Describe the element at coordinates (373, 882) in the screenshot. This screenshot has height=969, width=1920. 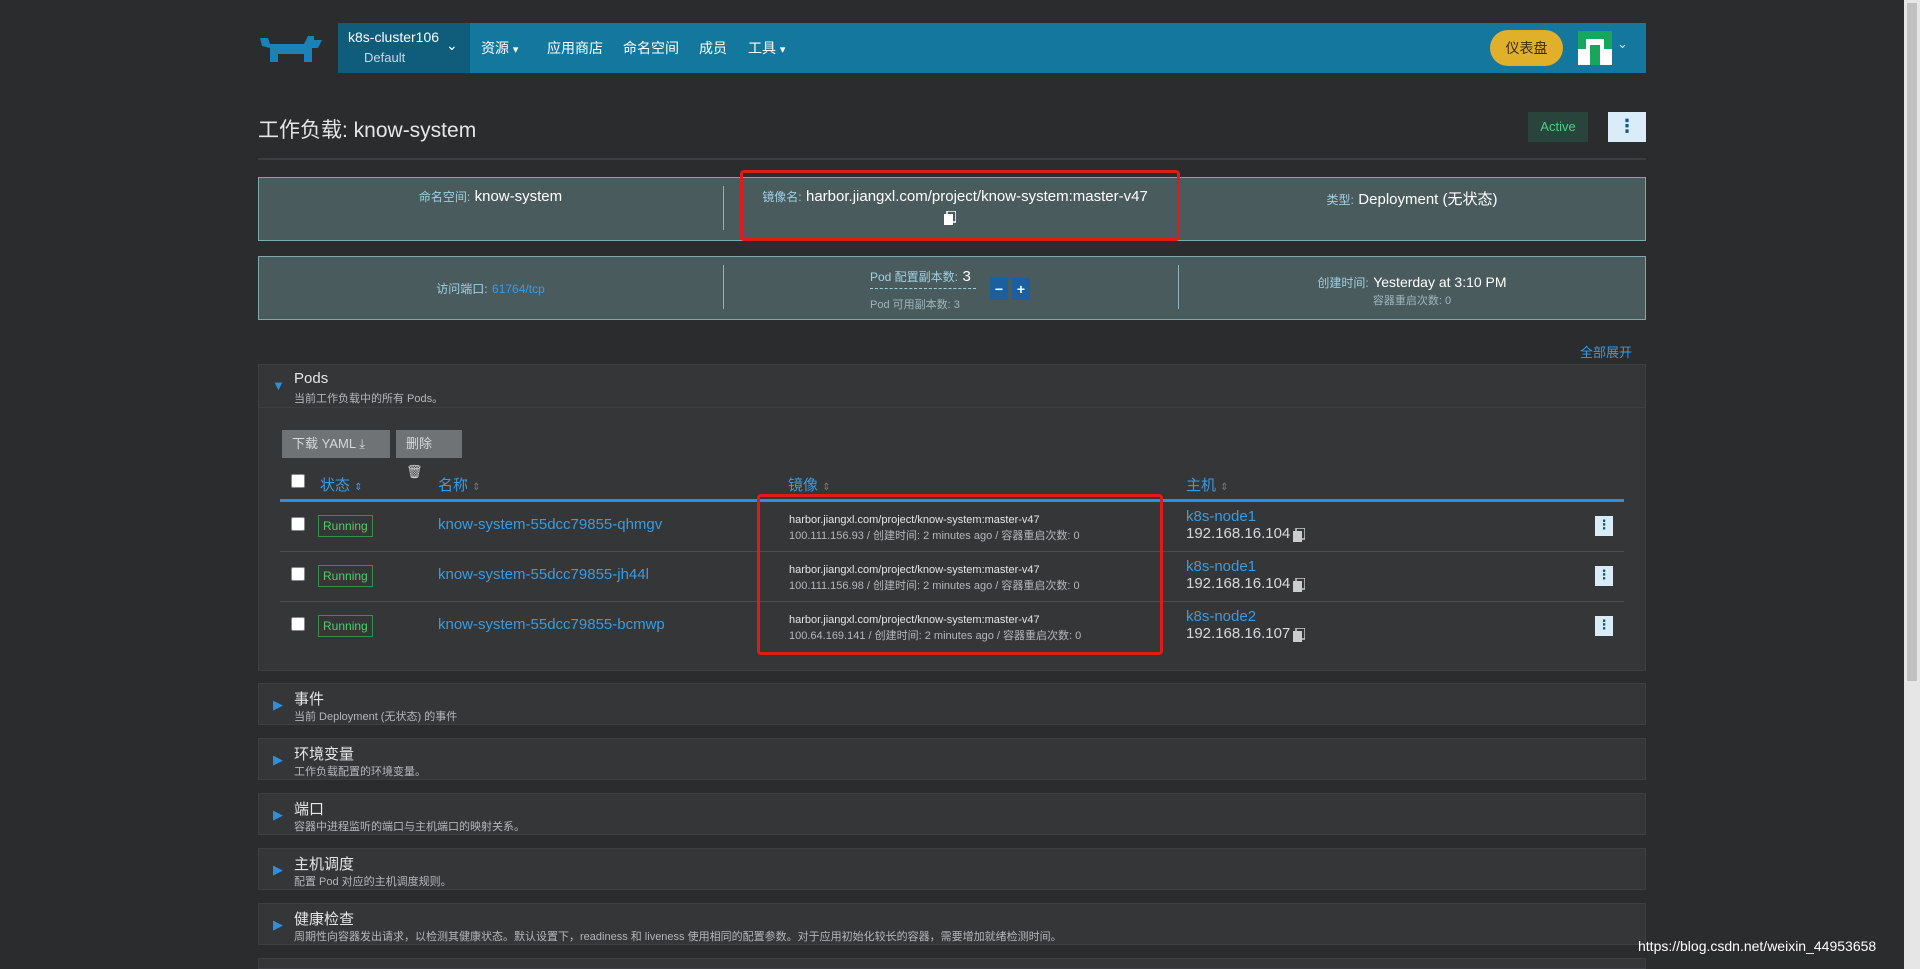
I see `scheduling-subtitle: 配置 Pod 对应的主机调度规则。` at that location.